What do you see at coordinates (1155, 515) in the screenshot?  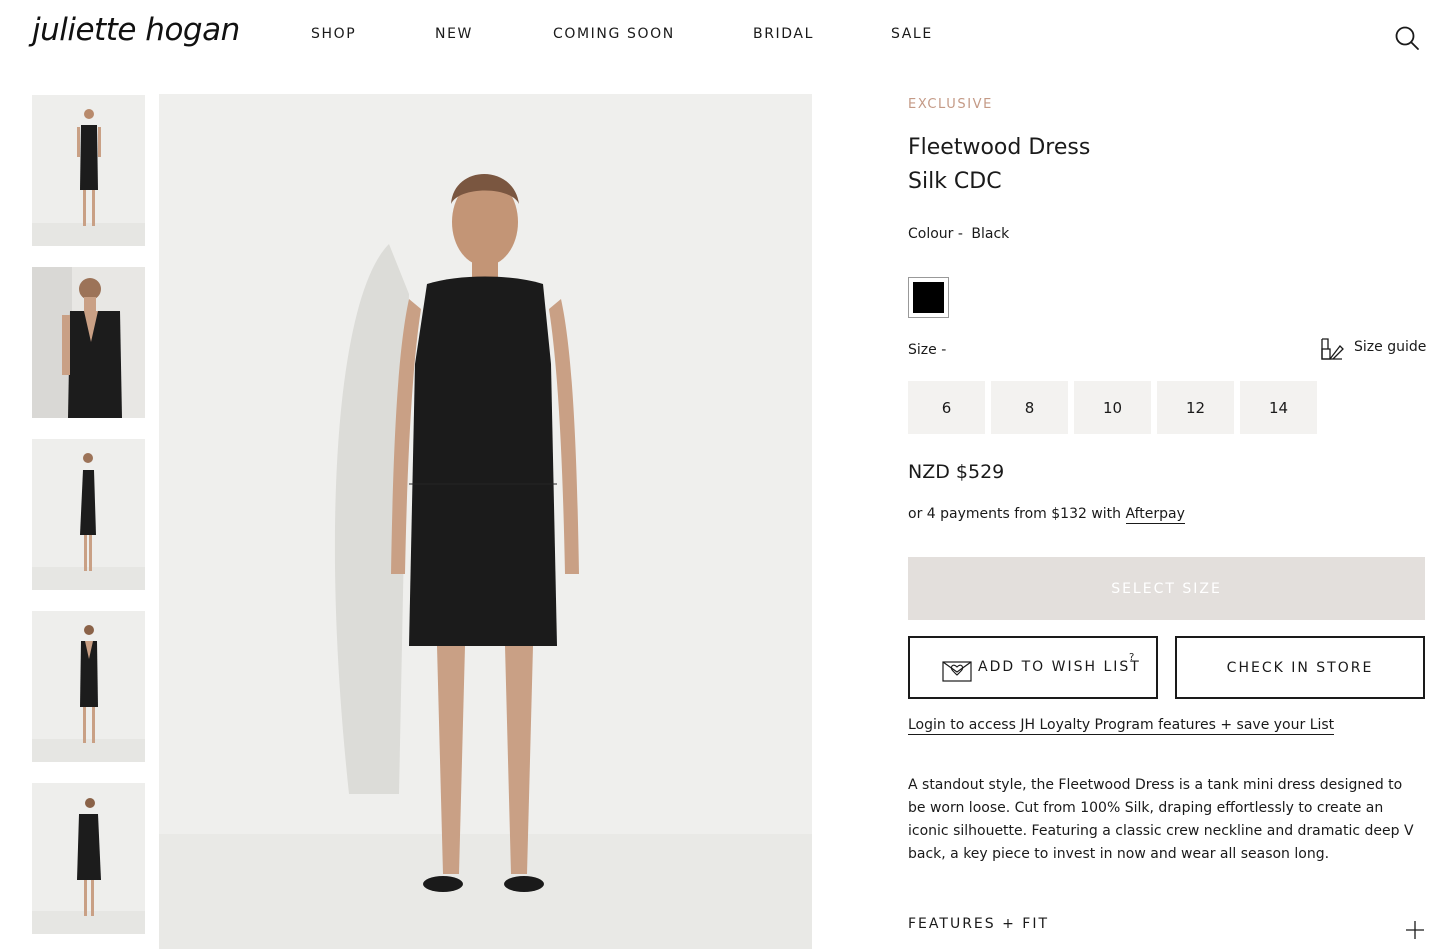 I see `afterpay-link: Afterpay` at bounding box center [1155, 515].